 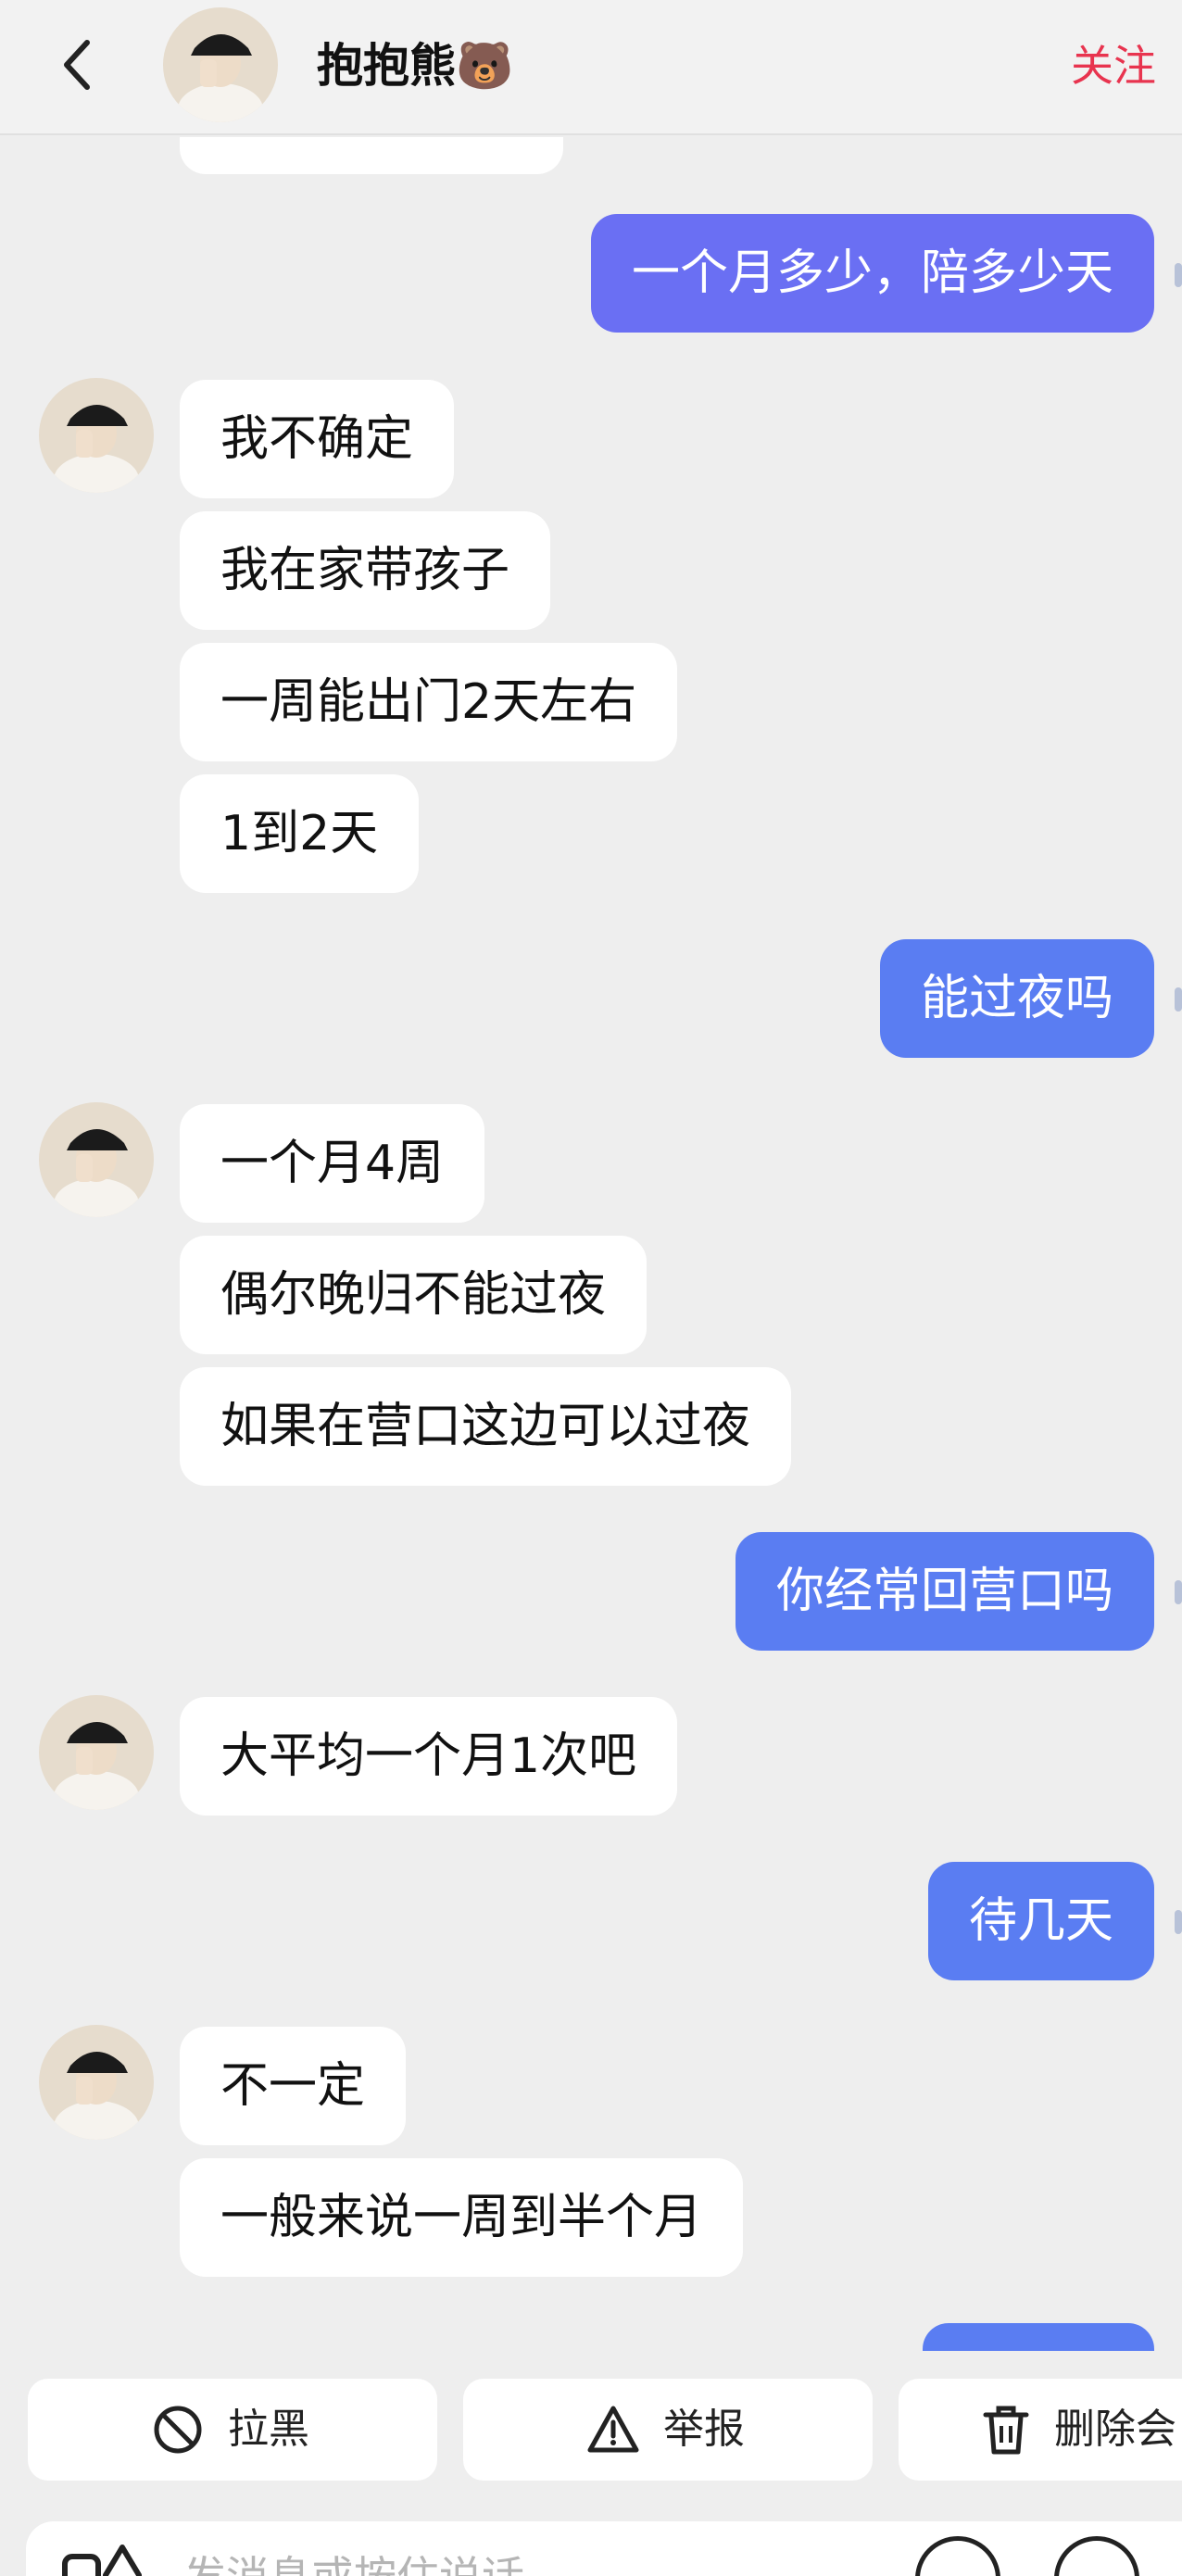 What do you see at coordinates (944, 1591) in the screenshot?
I see `message-bubble: 你经常回营口吗` at bounding box center [944, 1591].